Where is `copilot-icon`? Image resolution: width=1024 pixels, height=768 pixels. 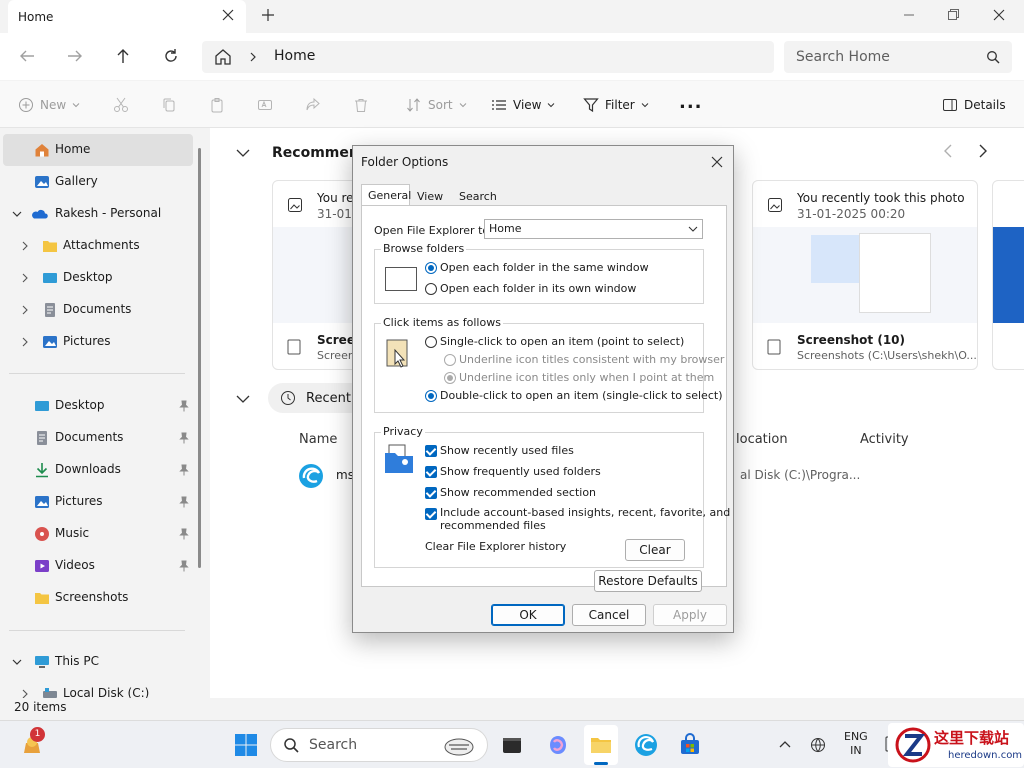
copilot-icon is located at coordinates (558, 745).